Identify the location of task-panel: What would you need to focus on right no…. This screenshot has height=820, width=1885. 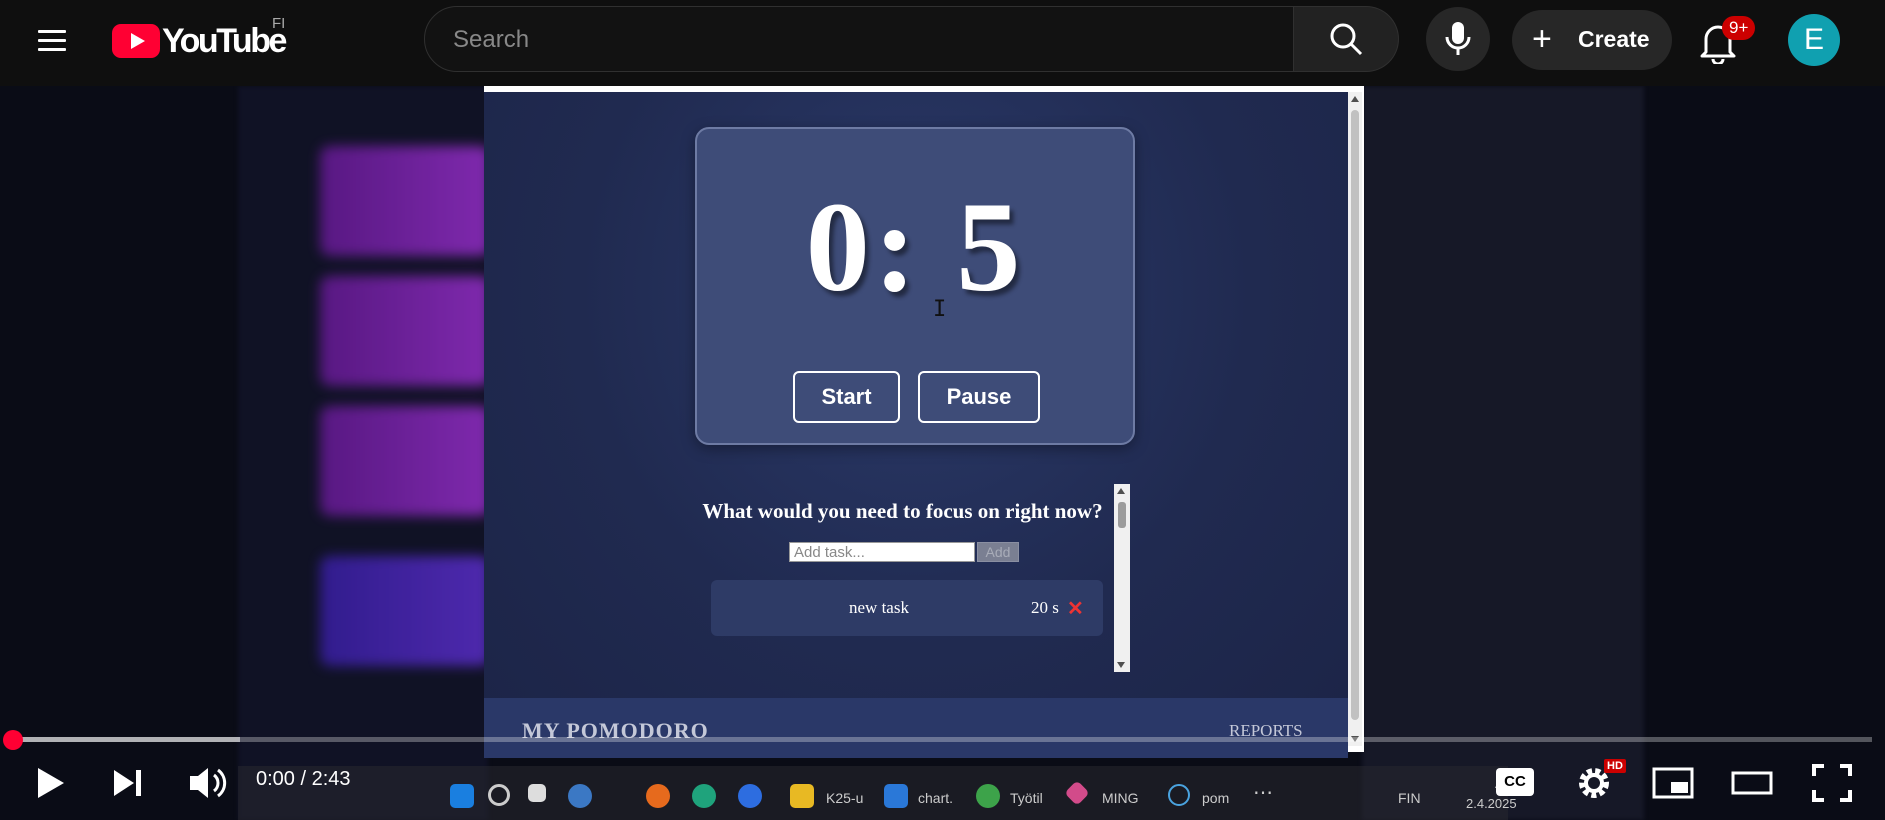
(915, 567).